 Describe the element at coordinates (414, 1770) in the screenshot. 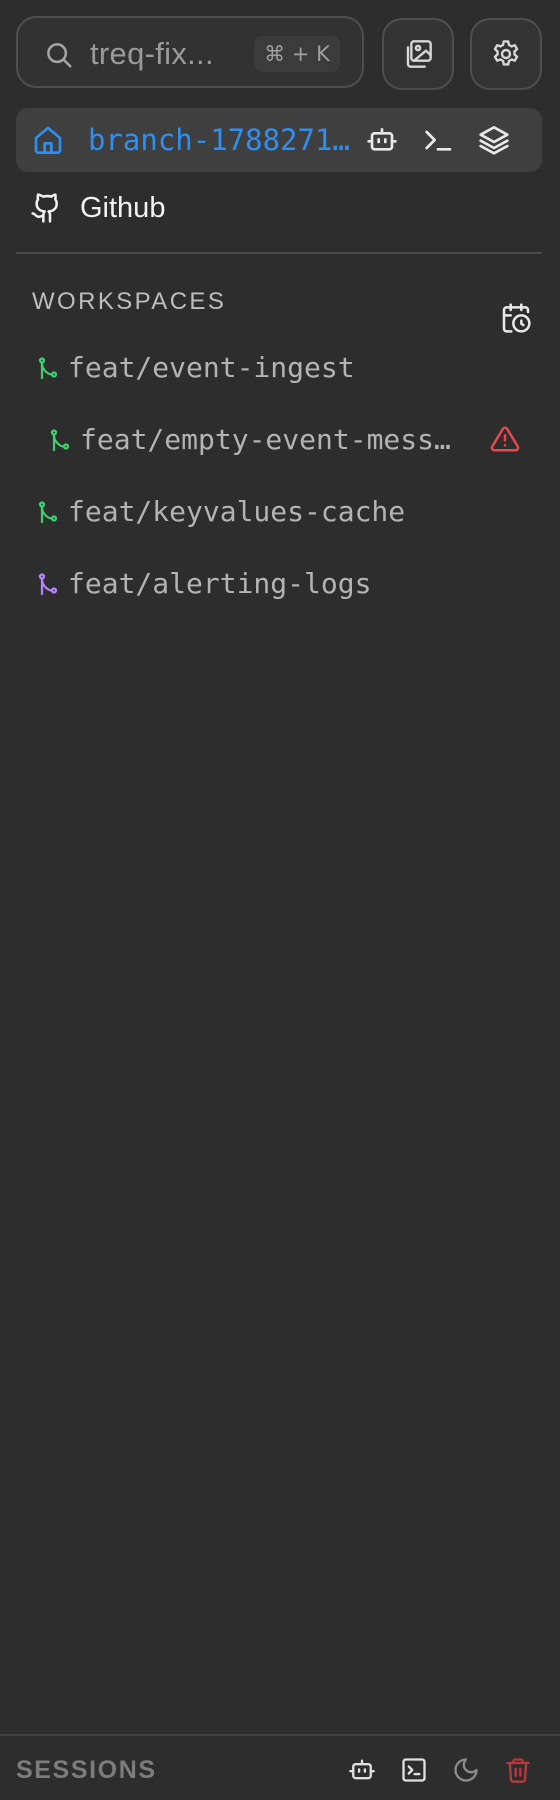

I see `terminal-square-icon` at that location.